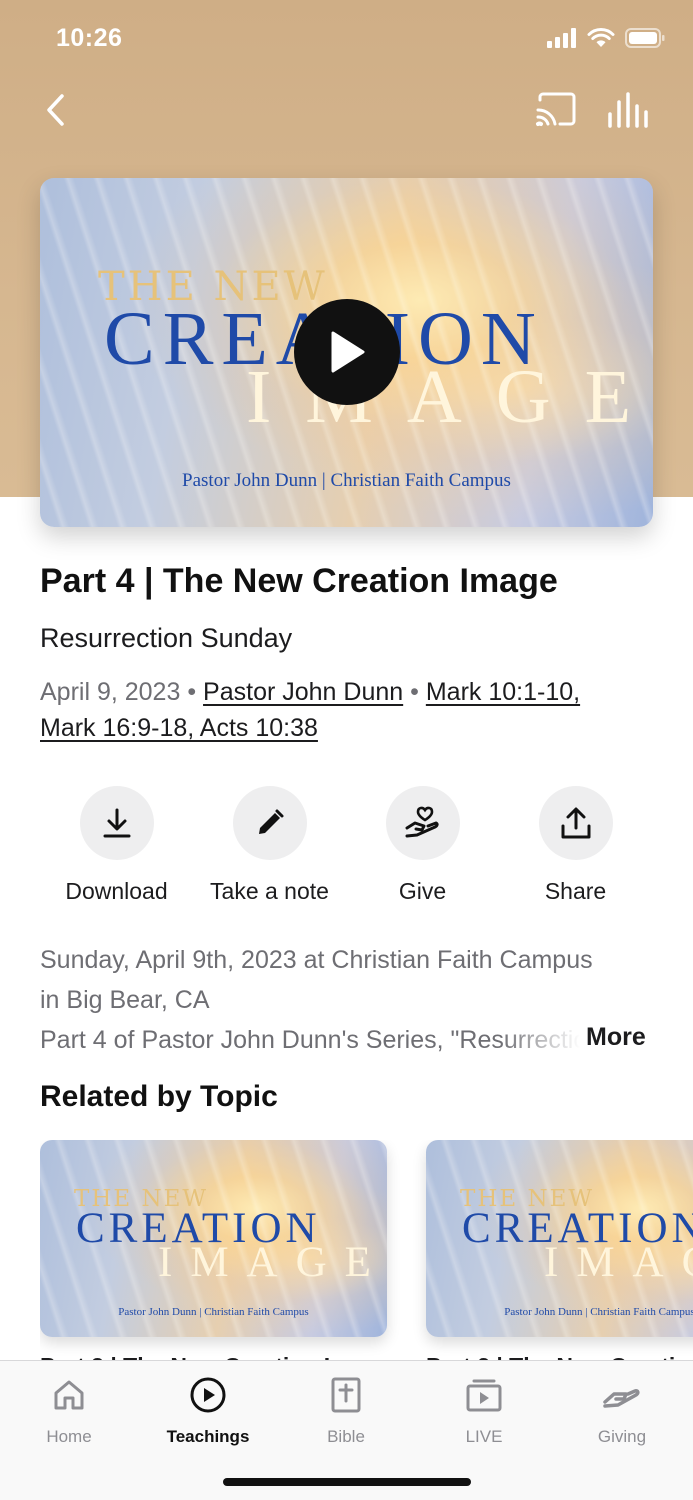  I want to click on tab-label: Teachings, so click(208, 1436).